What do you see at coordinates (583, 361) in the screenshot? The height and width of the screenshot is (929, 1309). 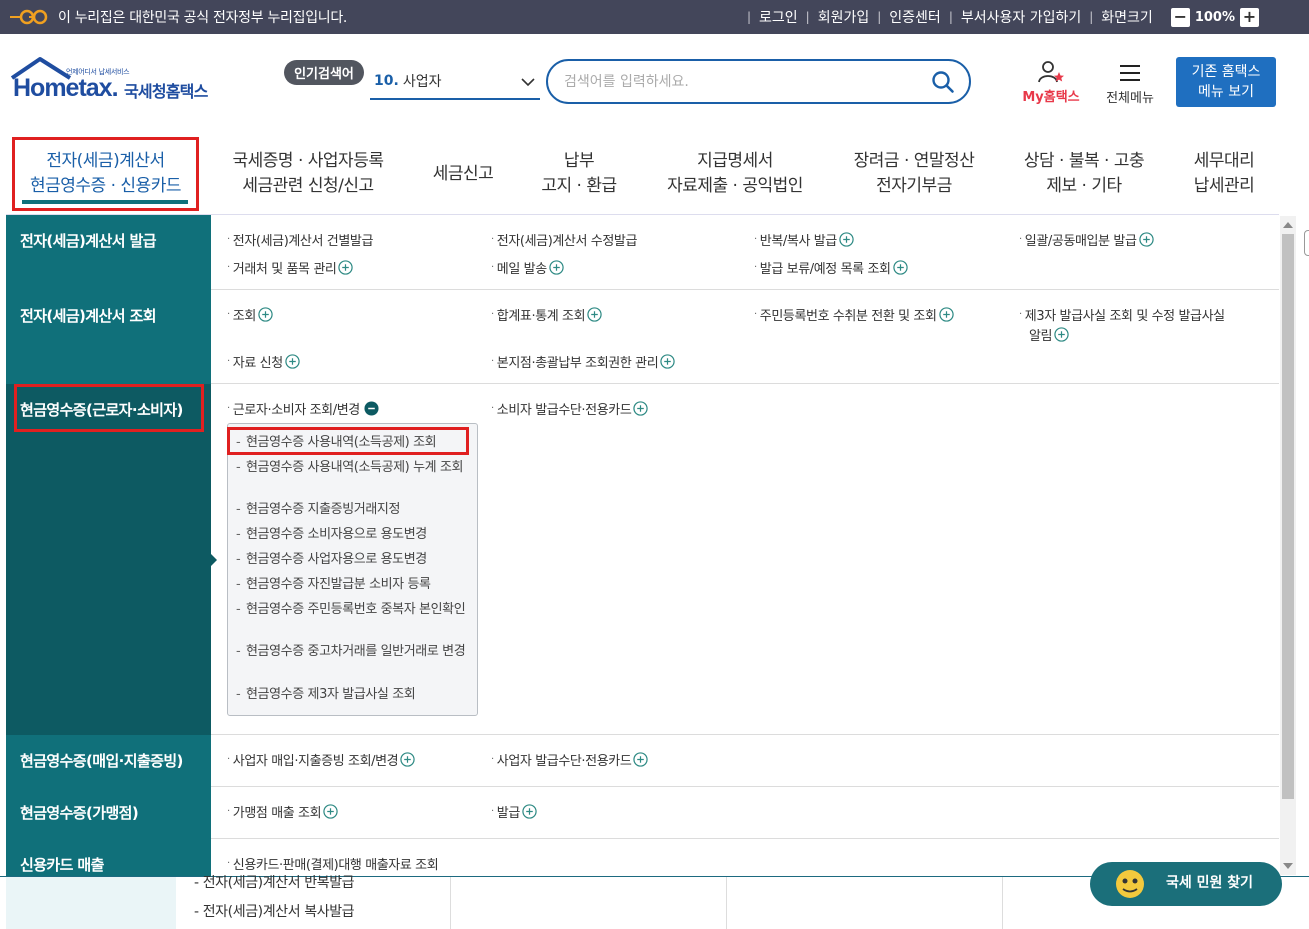 I see `menu-link: · 본지점·총괄납부 조회권한 관리` at bounding box center [583, 361].